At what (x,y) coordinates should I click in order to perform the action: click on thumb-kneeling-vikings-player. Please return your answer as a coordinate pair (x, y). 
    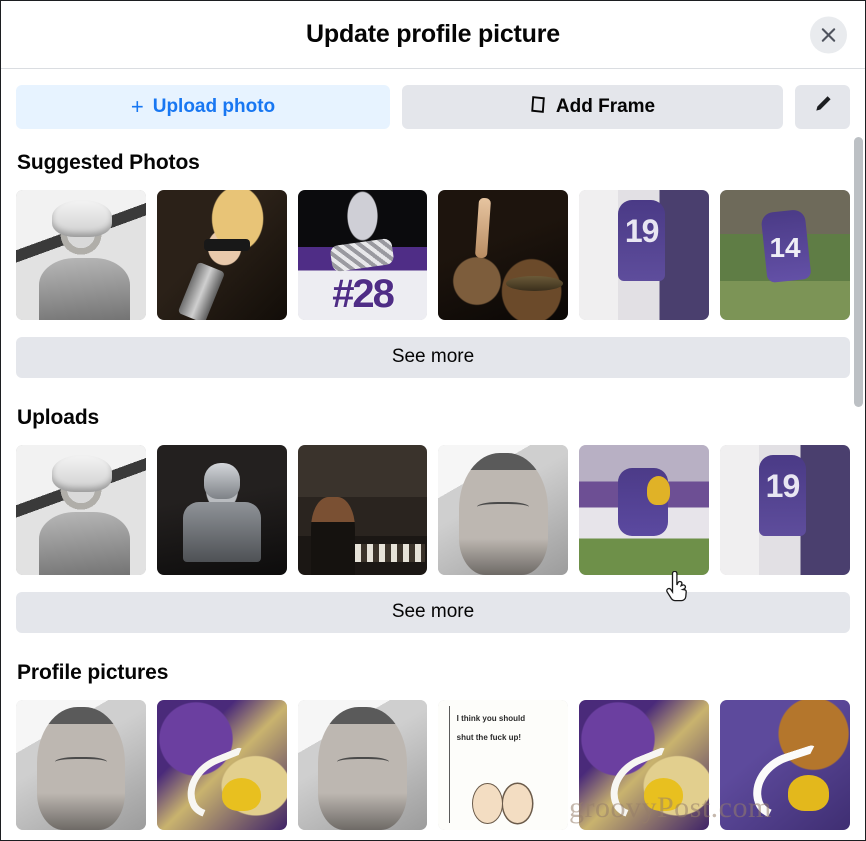
    Looking at the image, I should click on (644, 509).